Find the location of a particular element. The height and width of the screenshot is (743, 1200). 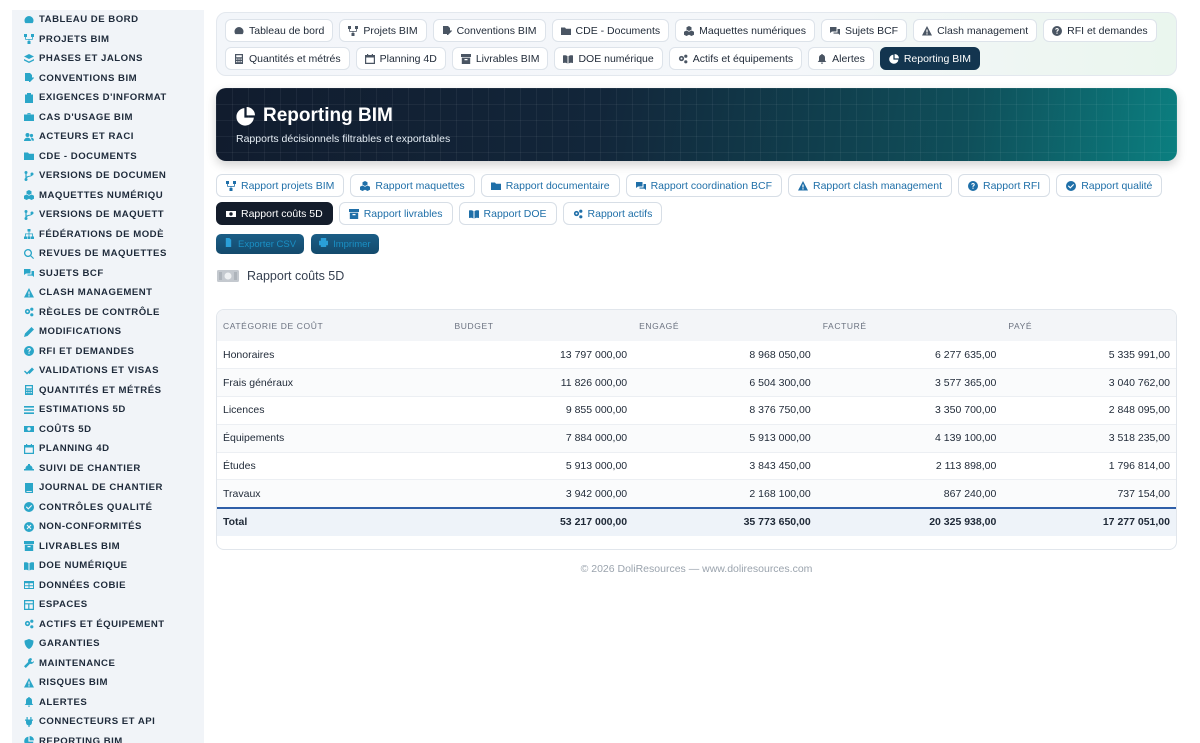

print-button: Imprimer is located at coordinates (345, 244).